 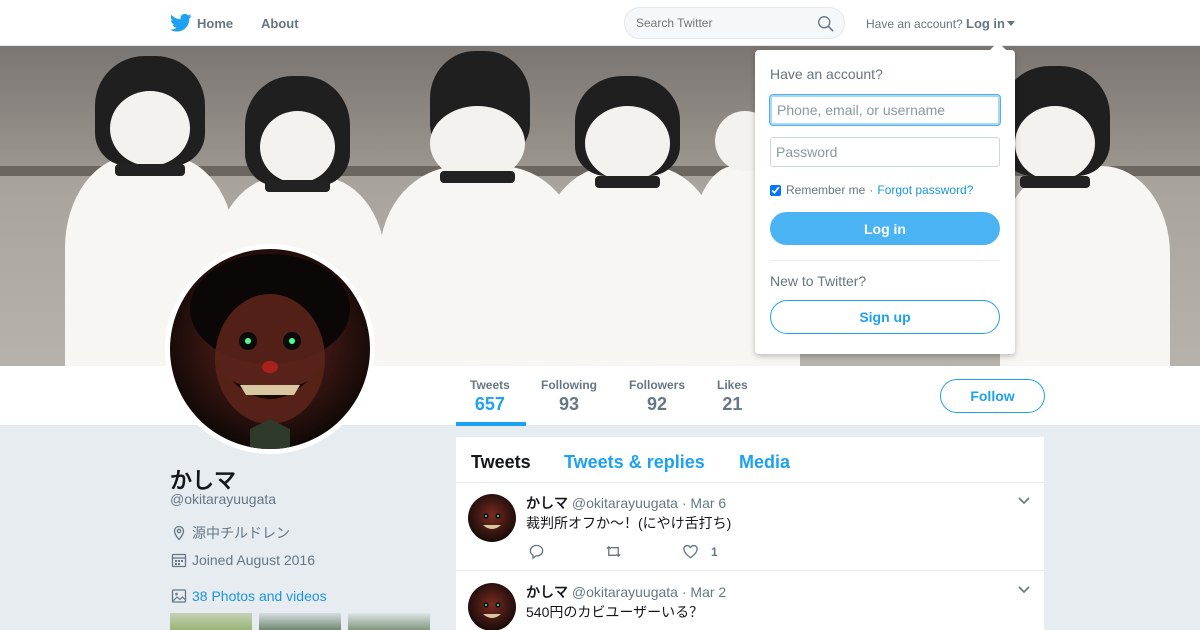 What do you see at coordinates (998, 46) in the screenshot?
I see `dropdown-arrow` at bounding box center [998, 46].